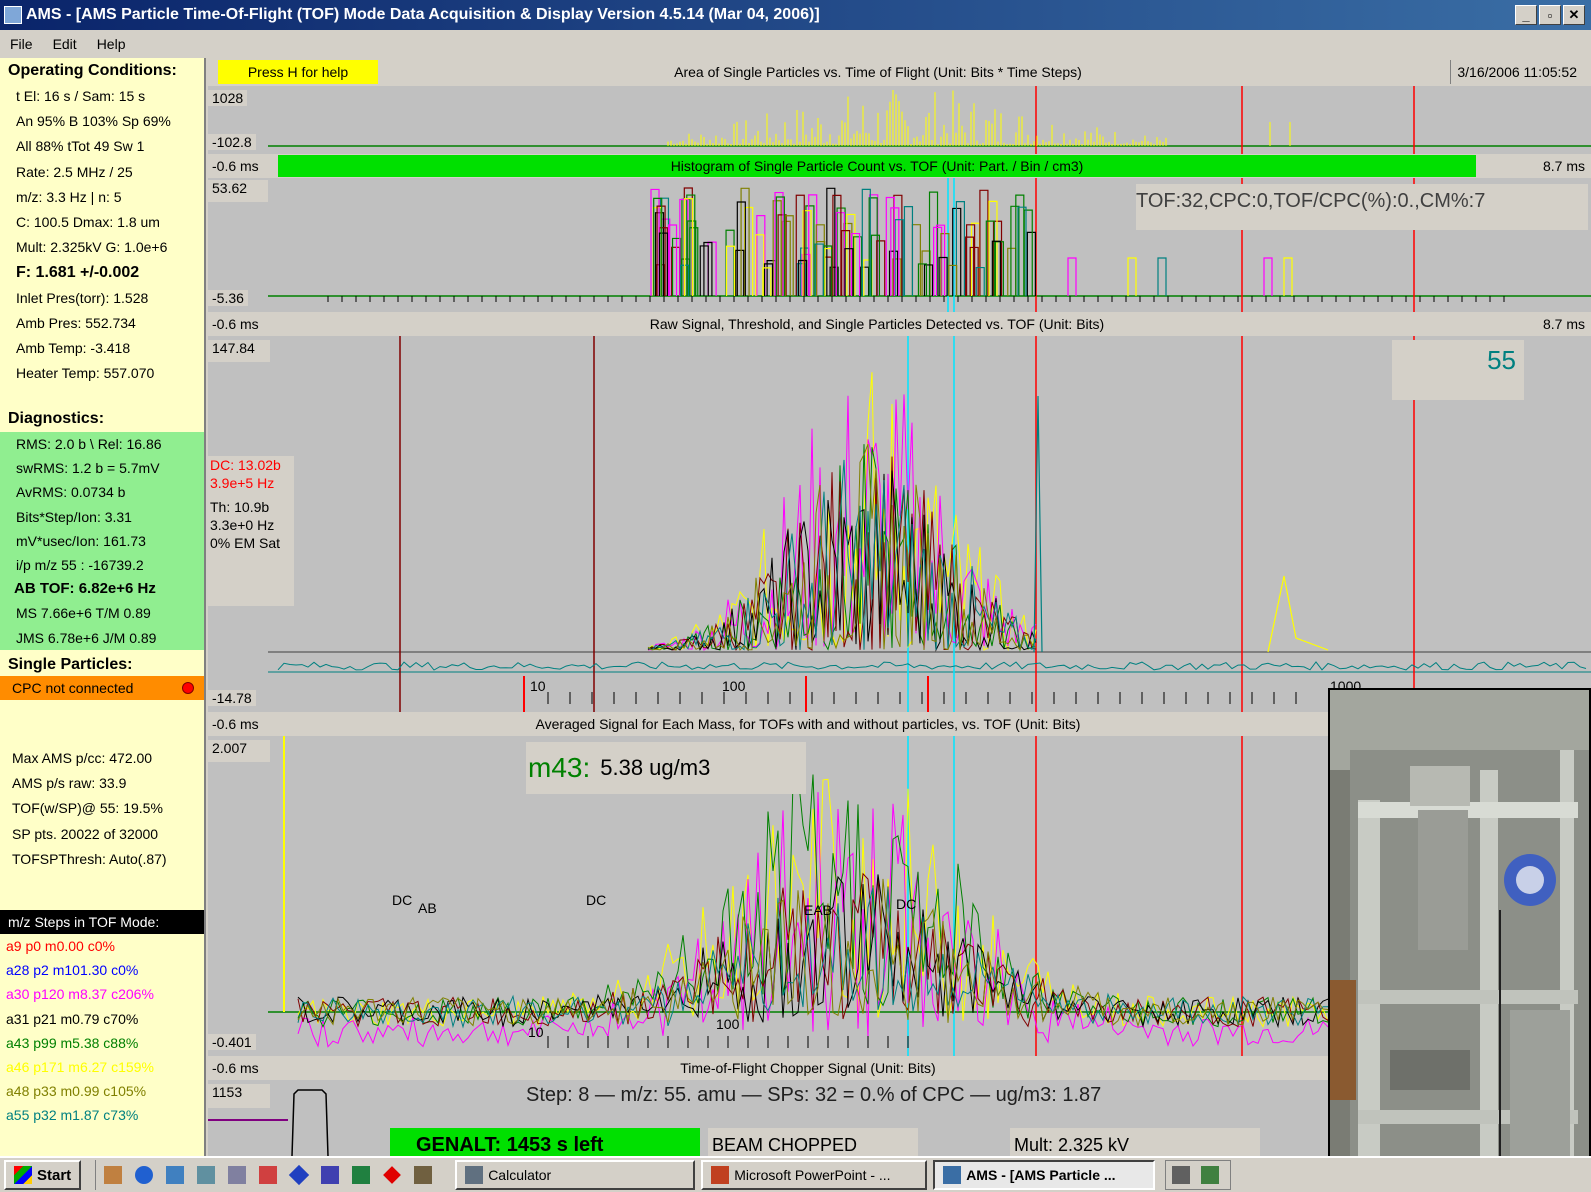 This screenshot has height=1192, width=1591. What do you see at coordinates (102, 1042) in the screenshot?
I see `mz-step-item: a43 p99 m5.38 c88%` at bounding box center [102, 1042].